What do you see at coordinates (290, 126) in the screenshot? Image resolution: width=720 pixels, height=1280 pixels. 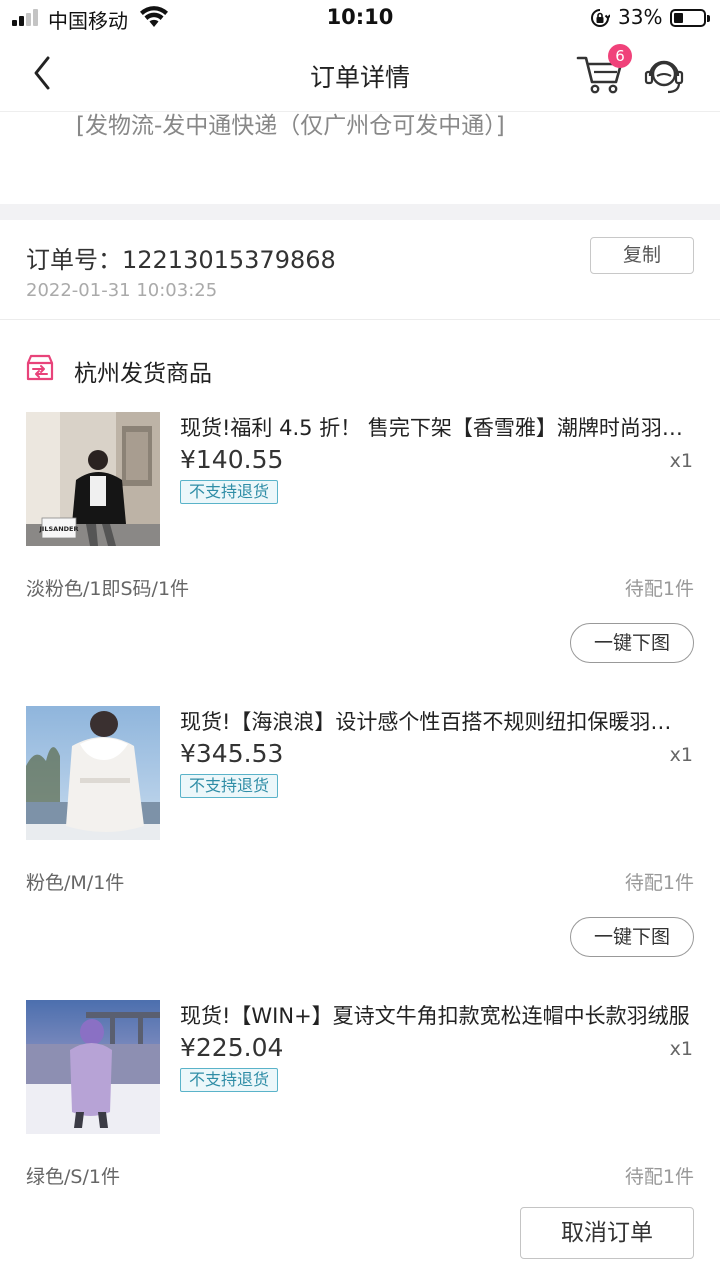 I see `shipping-method-note: [发物流-发中通快递（仅广州仓可发中通）]` at bounding box center [290, 126].